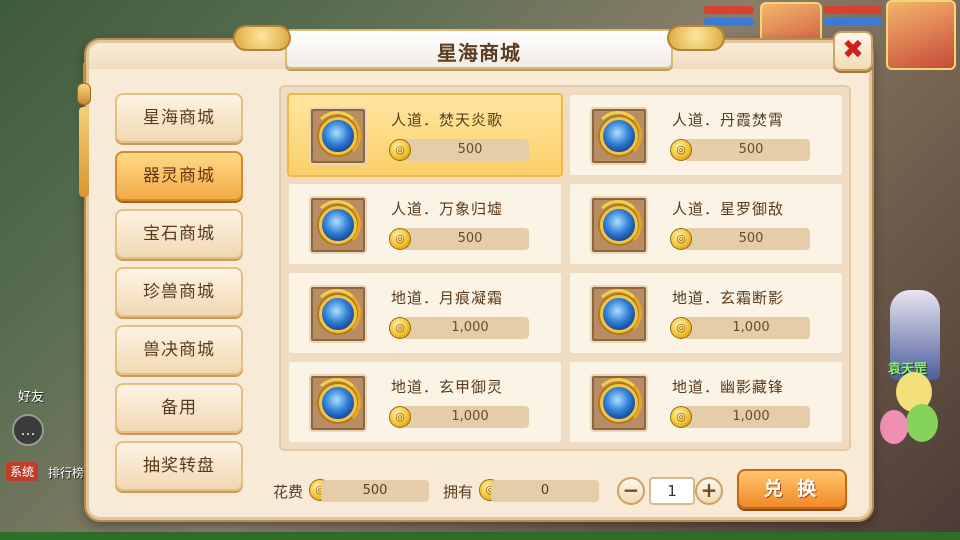 The width and height of the screenshot is (960, 540). I want to click on increase-quantity-button: +, so click(709, 491).